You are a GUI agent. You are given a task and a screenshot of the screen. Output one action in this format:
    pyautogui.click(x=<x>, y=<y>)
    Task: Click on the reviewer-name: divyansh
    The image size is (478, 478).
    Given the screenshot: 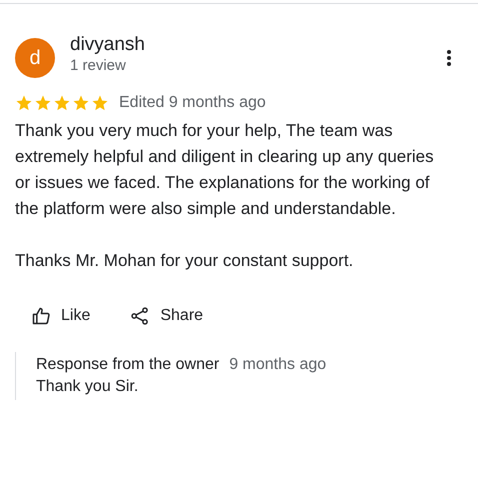 What is the action you would take?
    pyautogui.click(x=255, y=45)
    